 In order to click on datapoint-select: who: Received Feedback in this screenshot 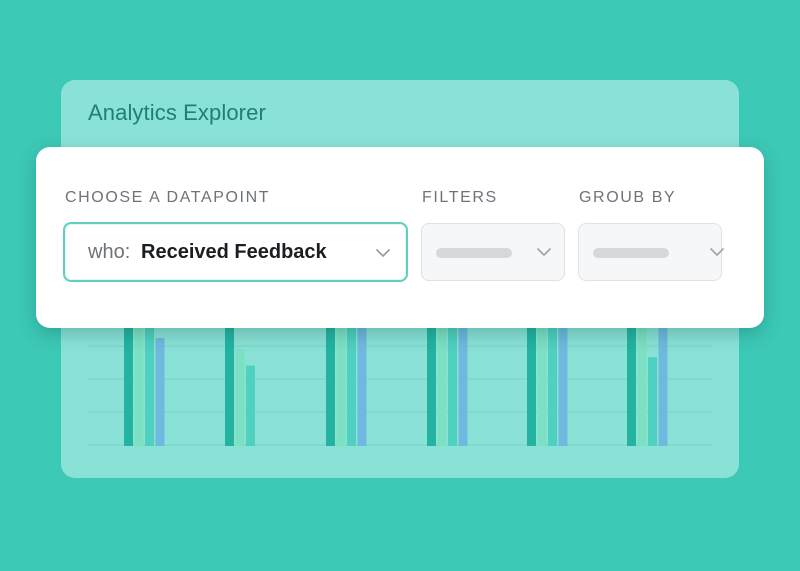, I will do `click(235, 252)`.